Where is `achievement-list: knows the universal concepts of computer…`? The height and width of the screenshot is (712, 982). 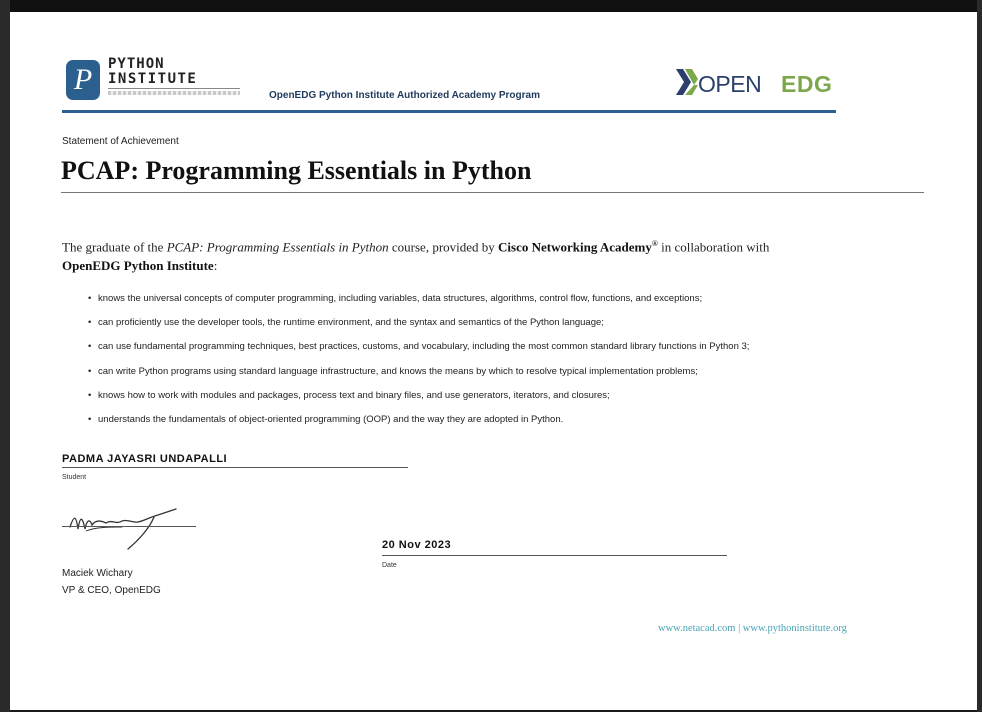
achievement-list: knows the universal concepts of computer… is located at coordinates (418, 364).